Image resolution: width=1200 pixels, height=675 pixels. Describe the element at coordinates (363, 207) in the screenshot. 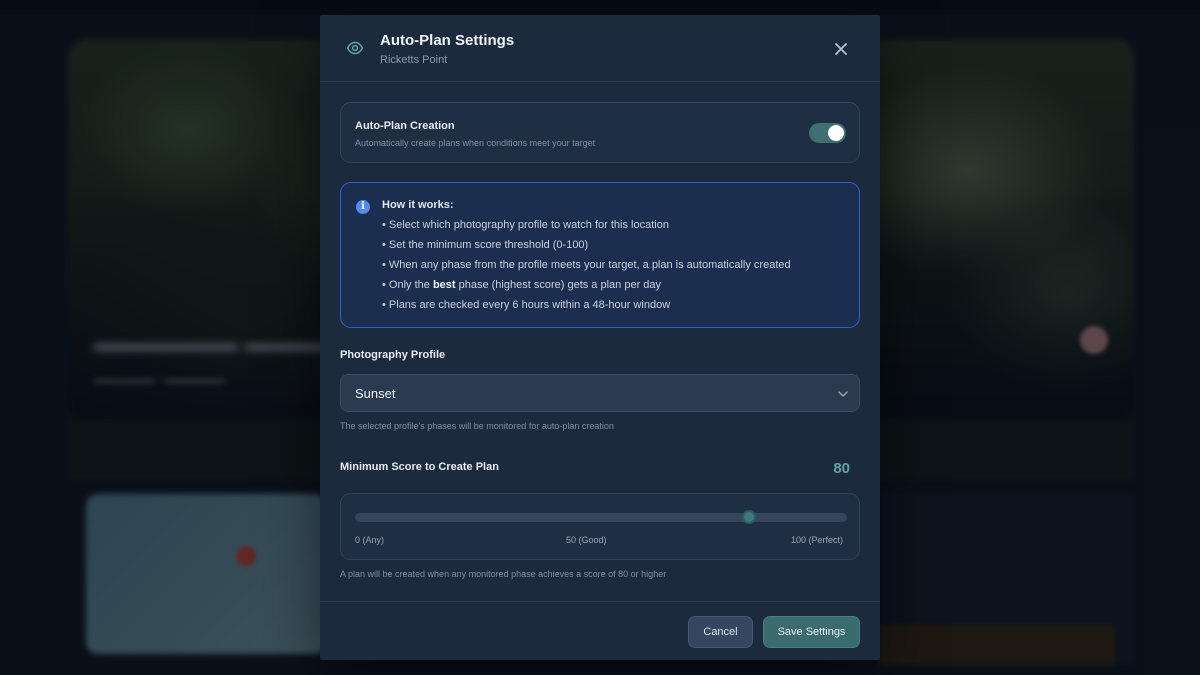

I see `info-icon: i` at that location.